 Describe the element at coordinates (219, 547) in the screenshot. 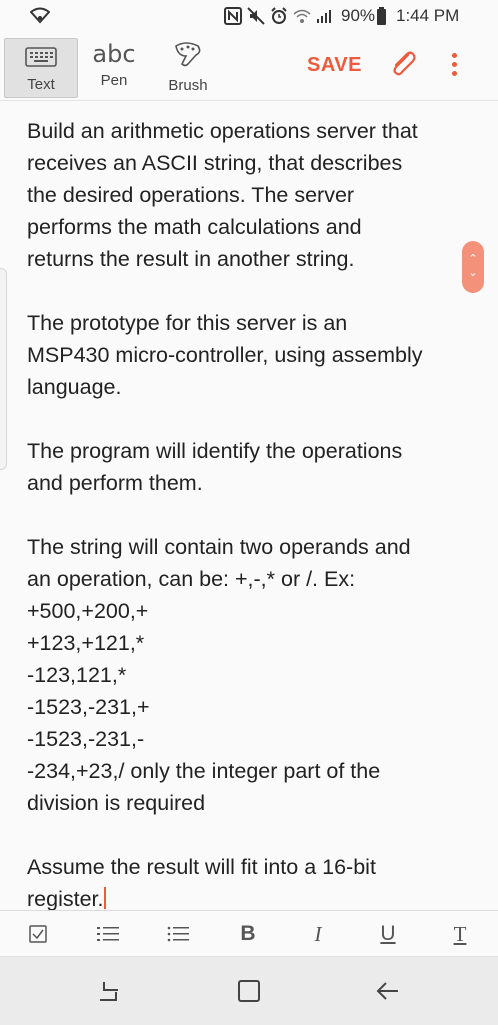

I see `note-line: The string will contain two operands and` at that location.